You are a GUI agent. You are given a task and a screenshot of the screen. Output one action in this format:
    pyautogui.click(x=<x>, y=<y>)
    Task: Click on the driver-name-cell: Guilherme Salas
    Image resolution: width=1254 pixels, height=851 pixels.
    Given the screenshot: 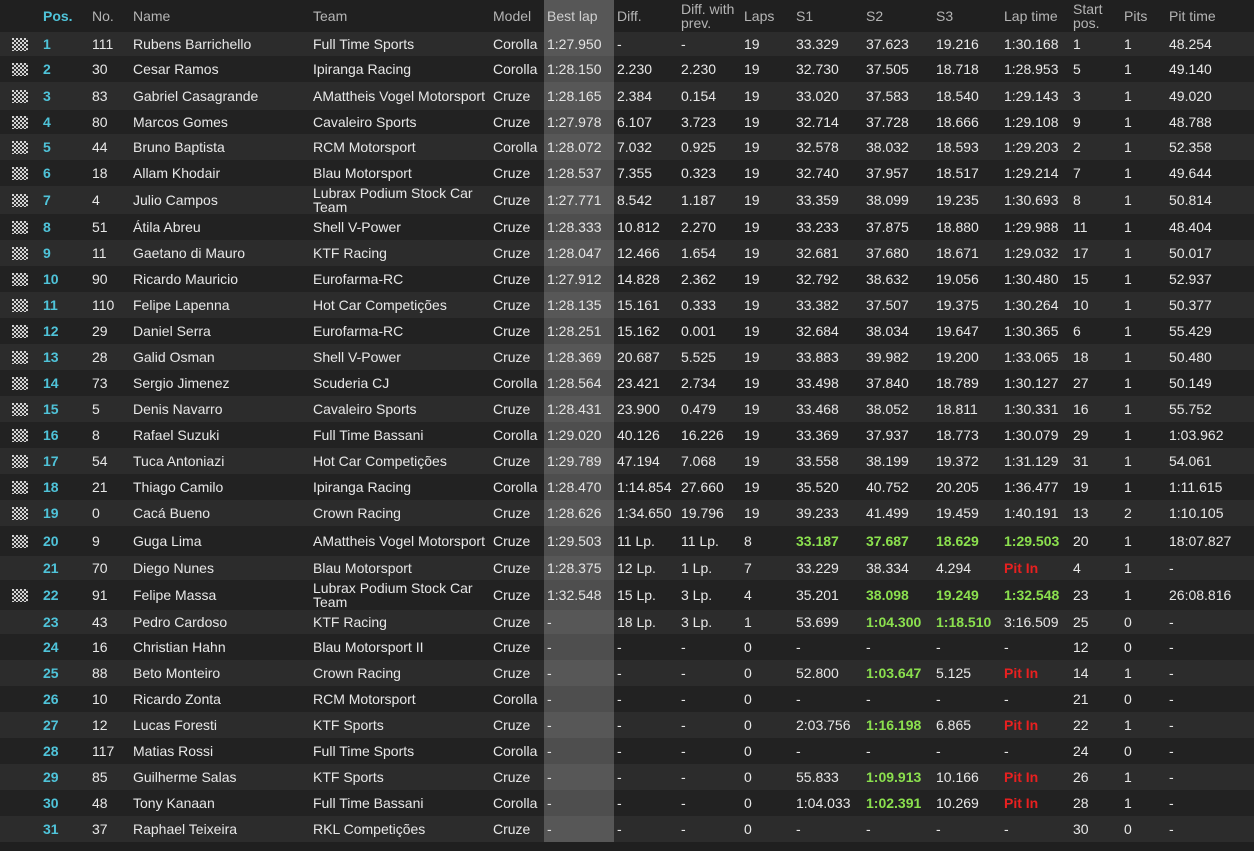 What is the action you would take?
    pyautogui.click(x=220, y=777)
    